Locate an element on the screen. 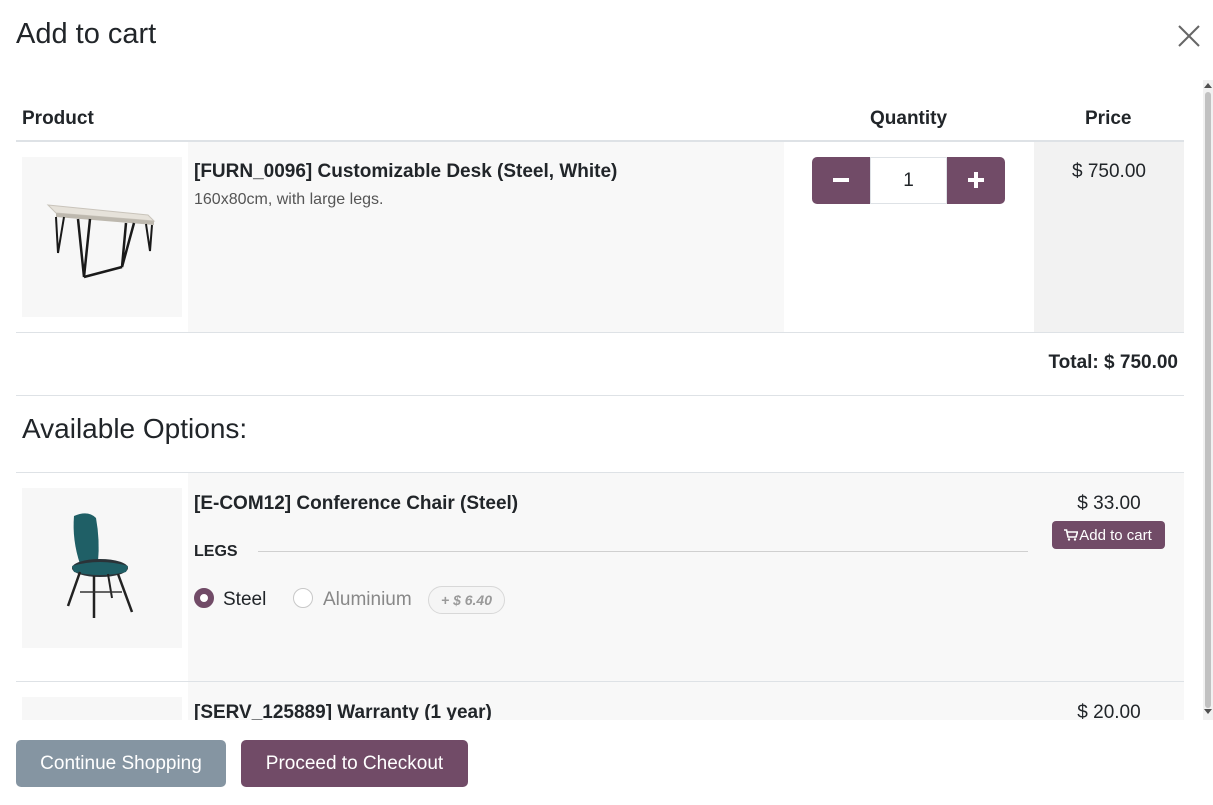 The height and width of the screenshot is (805, 1213). product-image-cell is located at coordinates (102, 237).